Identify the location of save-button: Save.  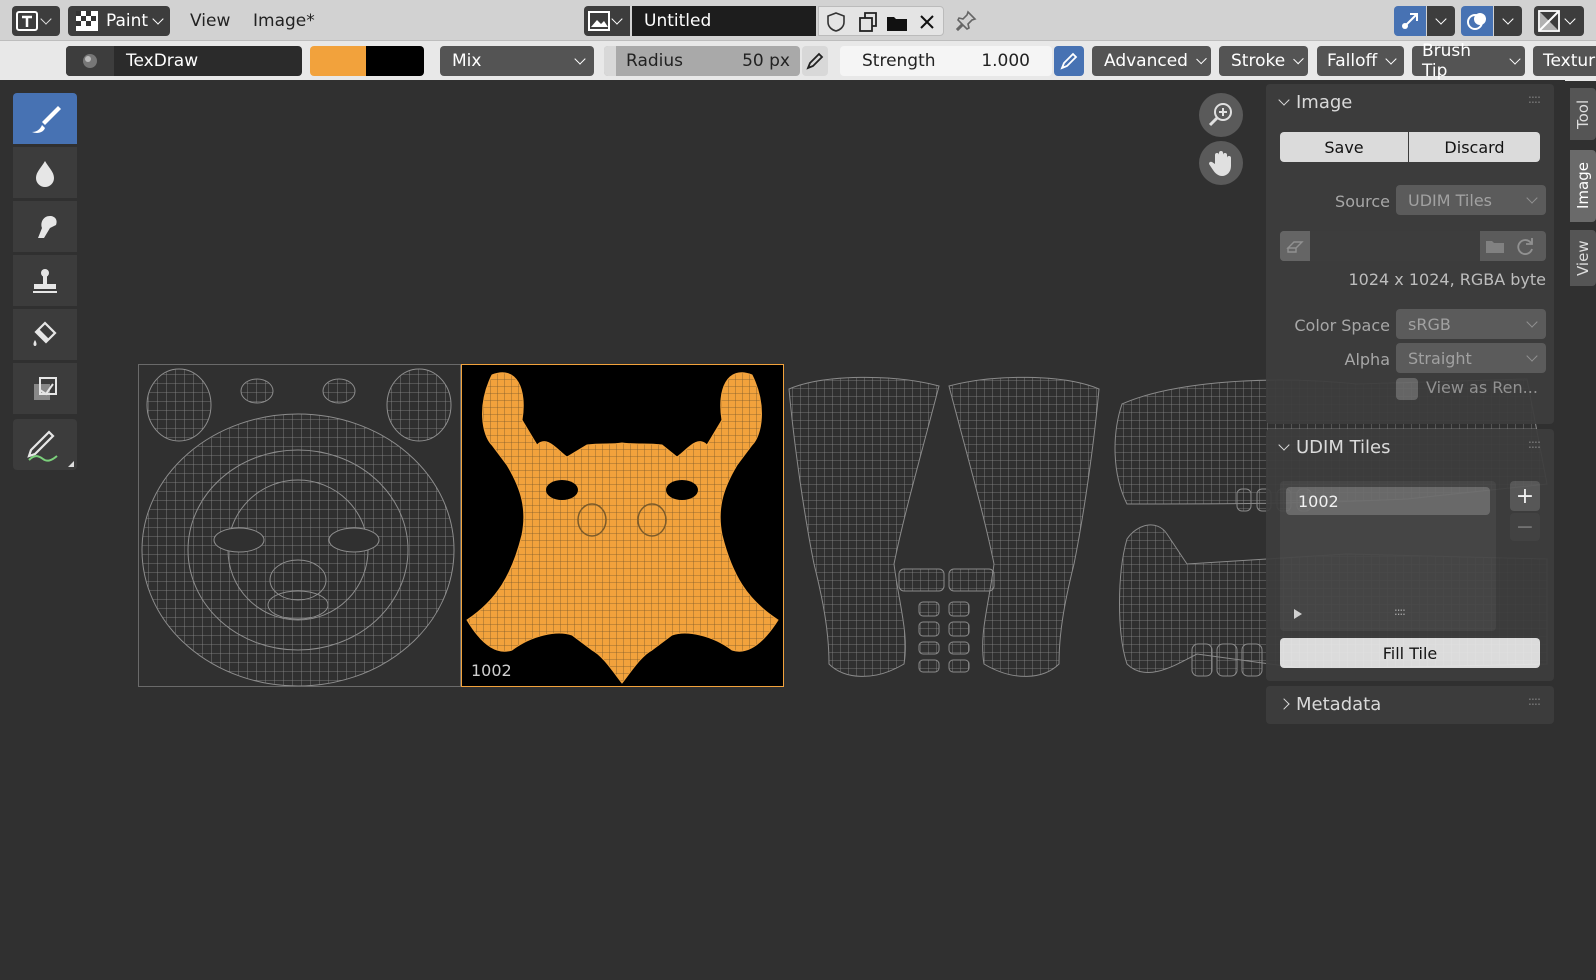
(1344, 147).